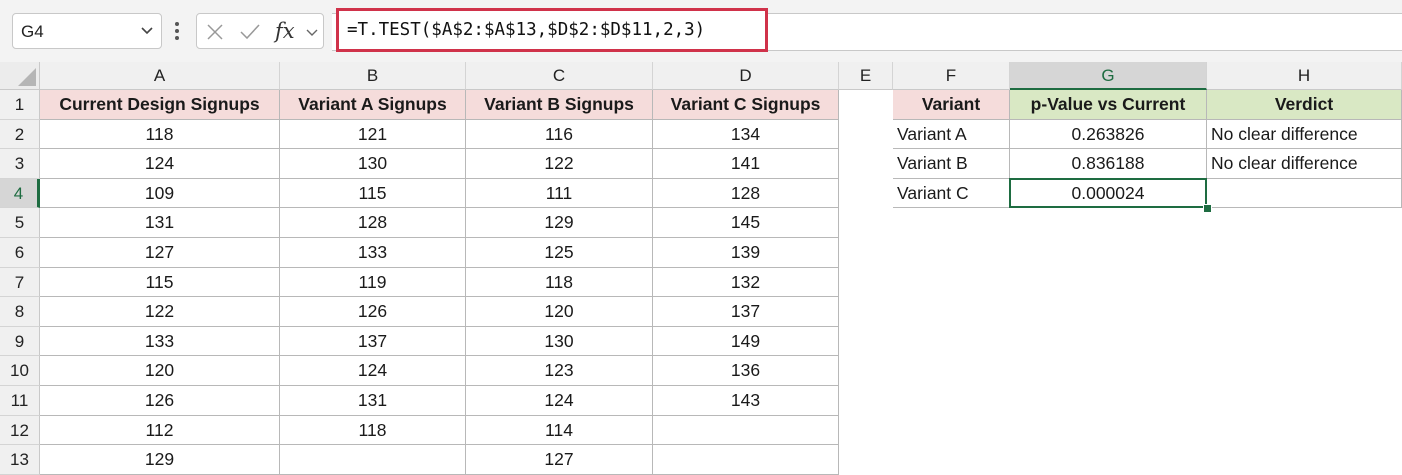 The image size is (1402, 475). What do you see at coordinates (27, 77) in the screenshot?
I see `select-all-triangle-icon` at bounding box center [27, 77].